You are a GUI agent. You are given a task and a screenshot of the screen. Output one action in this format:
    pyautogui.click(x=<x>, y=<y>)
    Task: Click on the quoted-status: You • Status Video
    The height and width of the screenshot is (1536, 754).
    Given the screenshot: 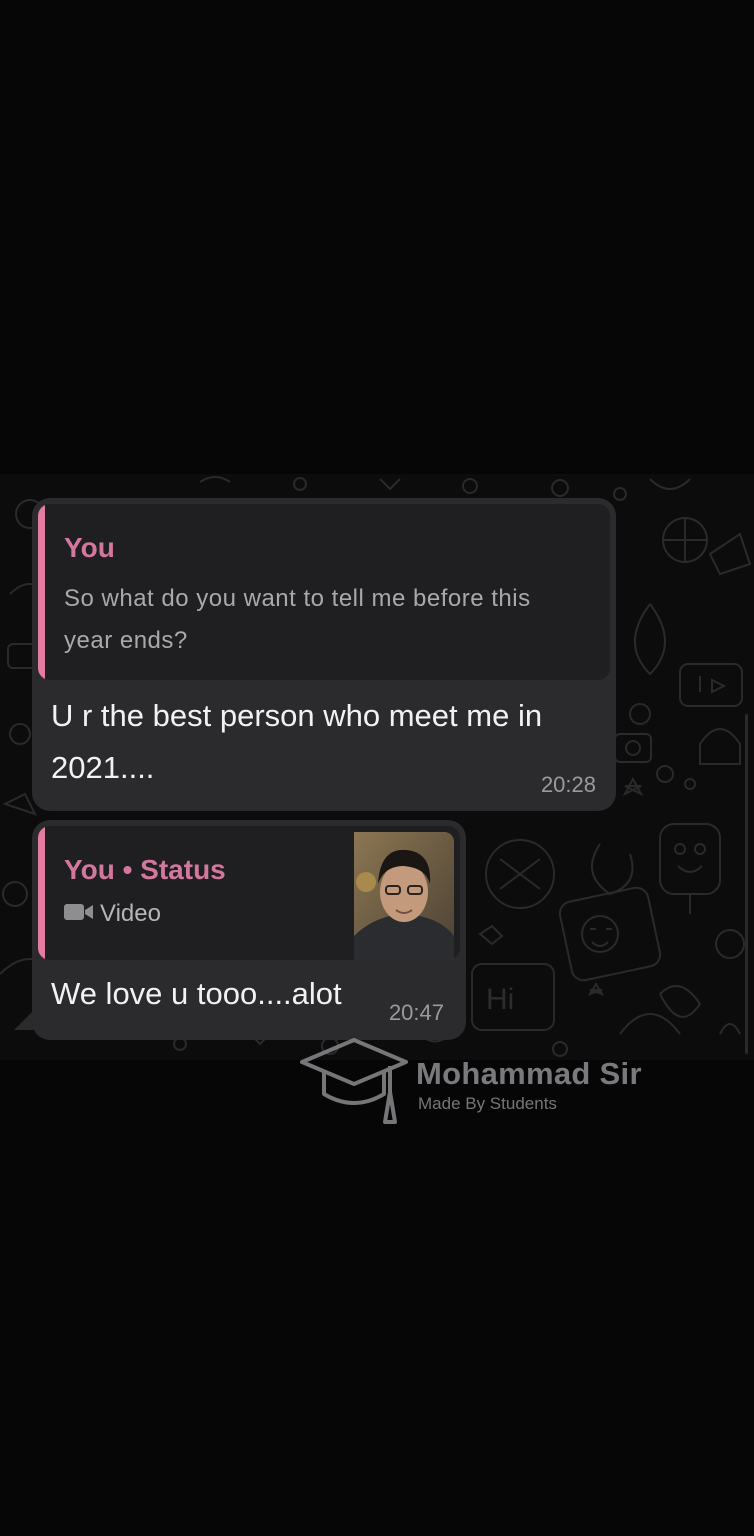 What is the action you would take?
    pyautogui.click(x=249, y=893)
    